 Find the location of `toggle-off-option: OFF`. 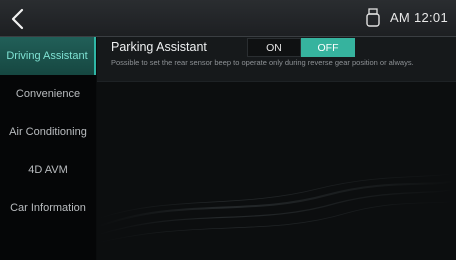

toggle-off-option: OFF is located at coordinates (328, 47).